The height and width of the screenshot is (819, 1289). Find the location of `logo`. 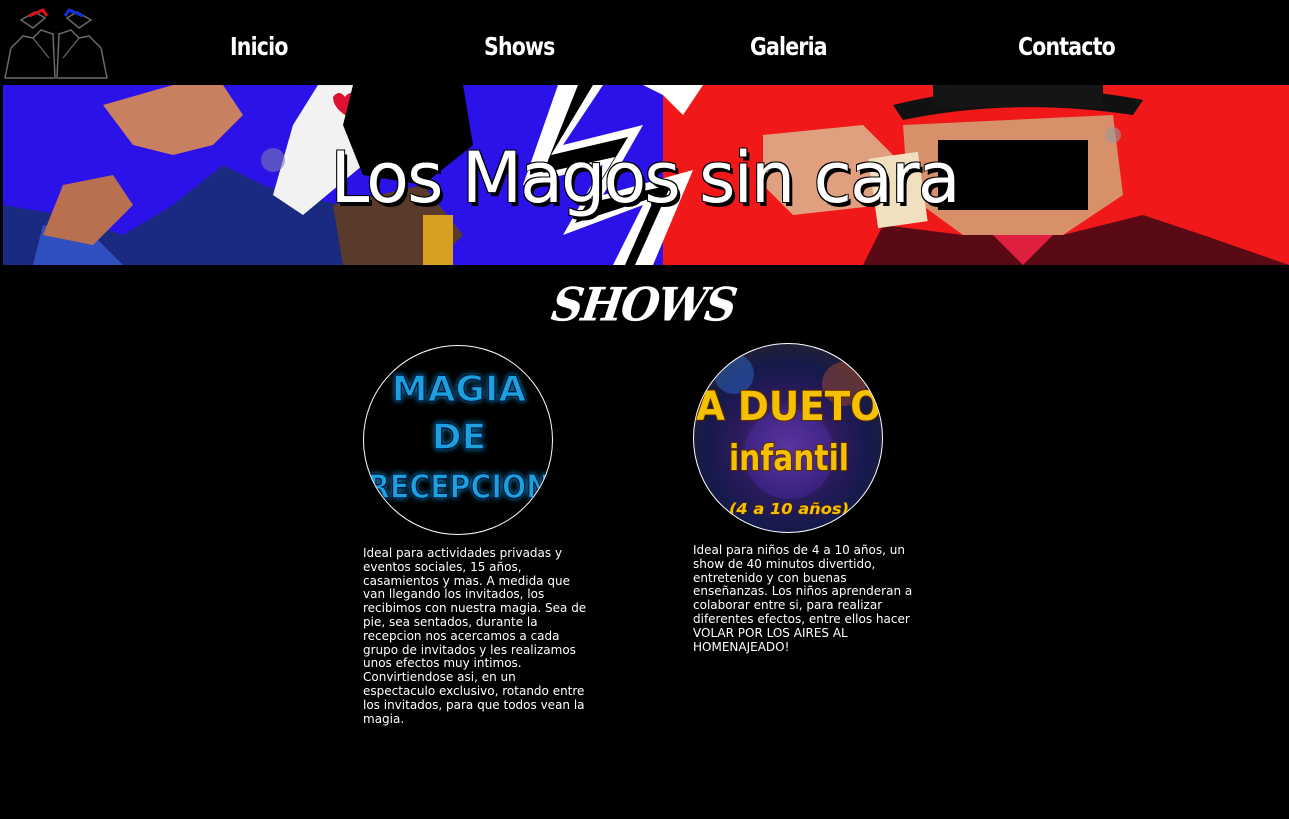

logo is located at coordinates (56, 44).